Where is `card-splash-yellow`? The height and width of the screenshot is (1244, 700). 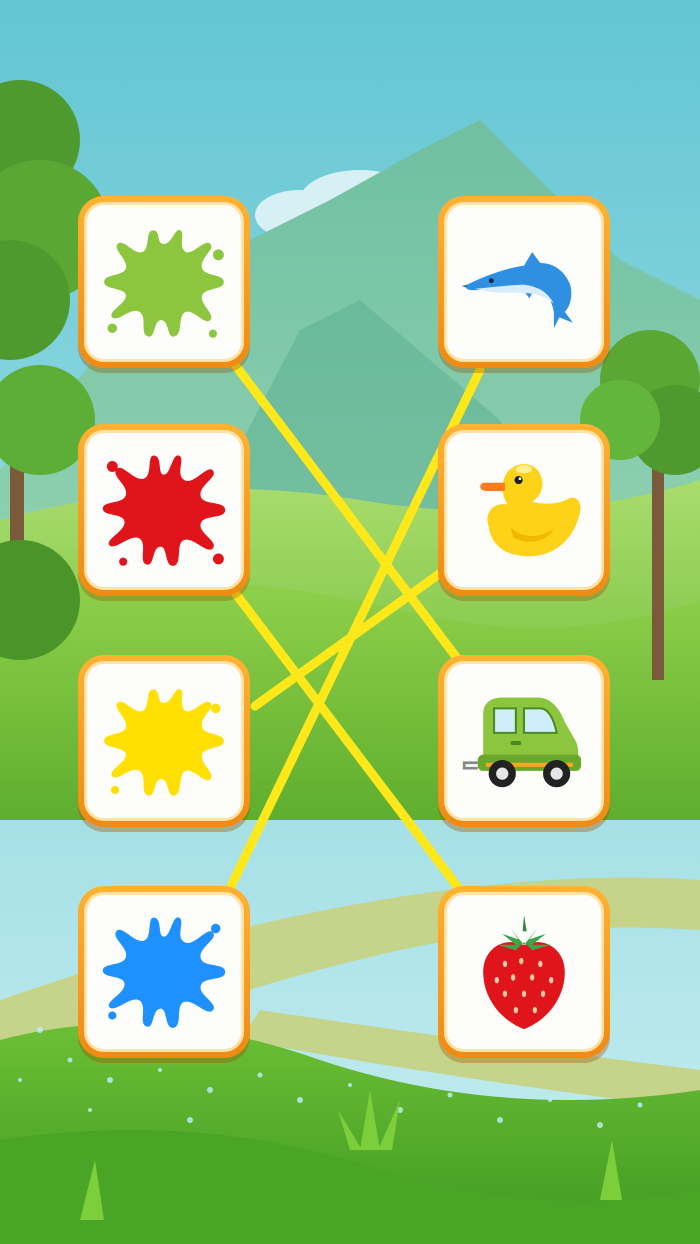 card-splash-yellow is located at coordinates (164, 741).